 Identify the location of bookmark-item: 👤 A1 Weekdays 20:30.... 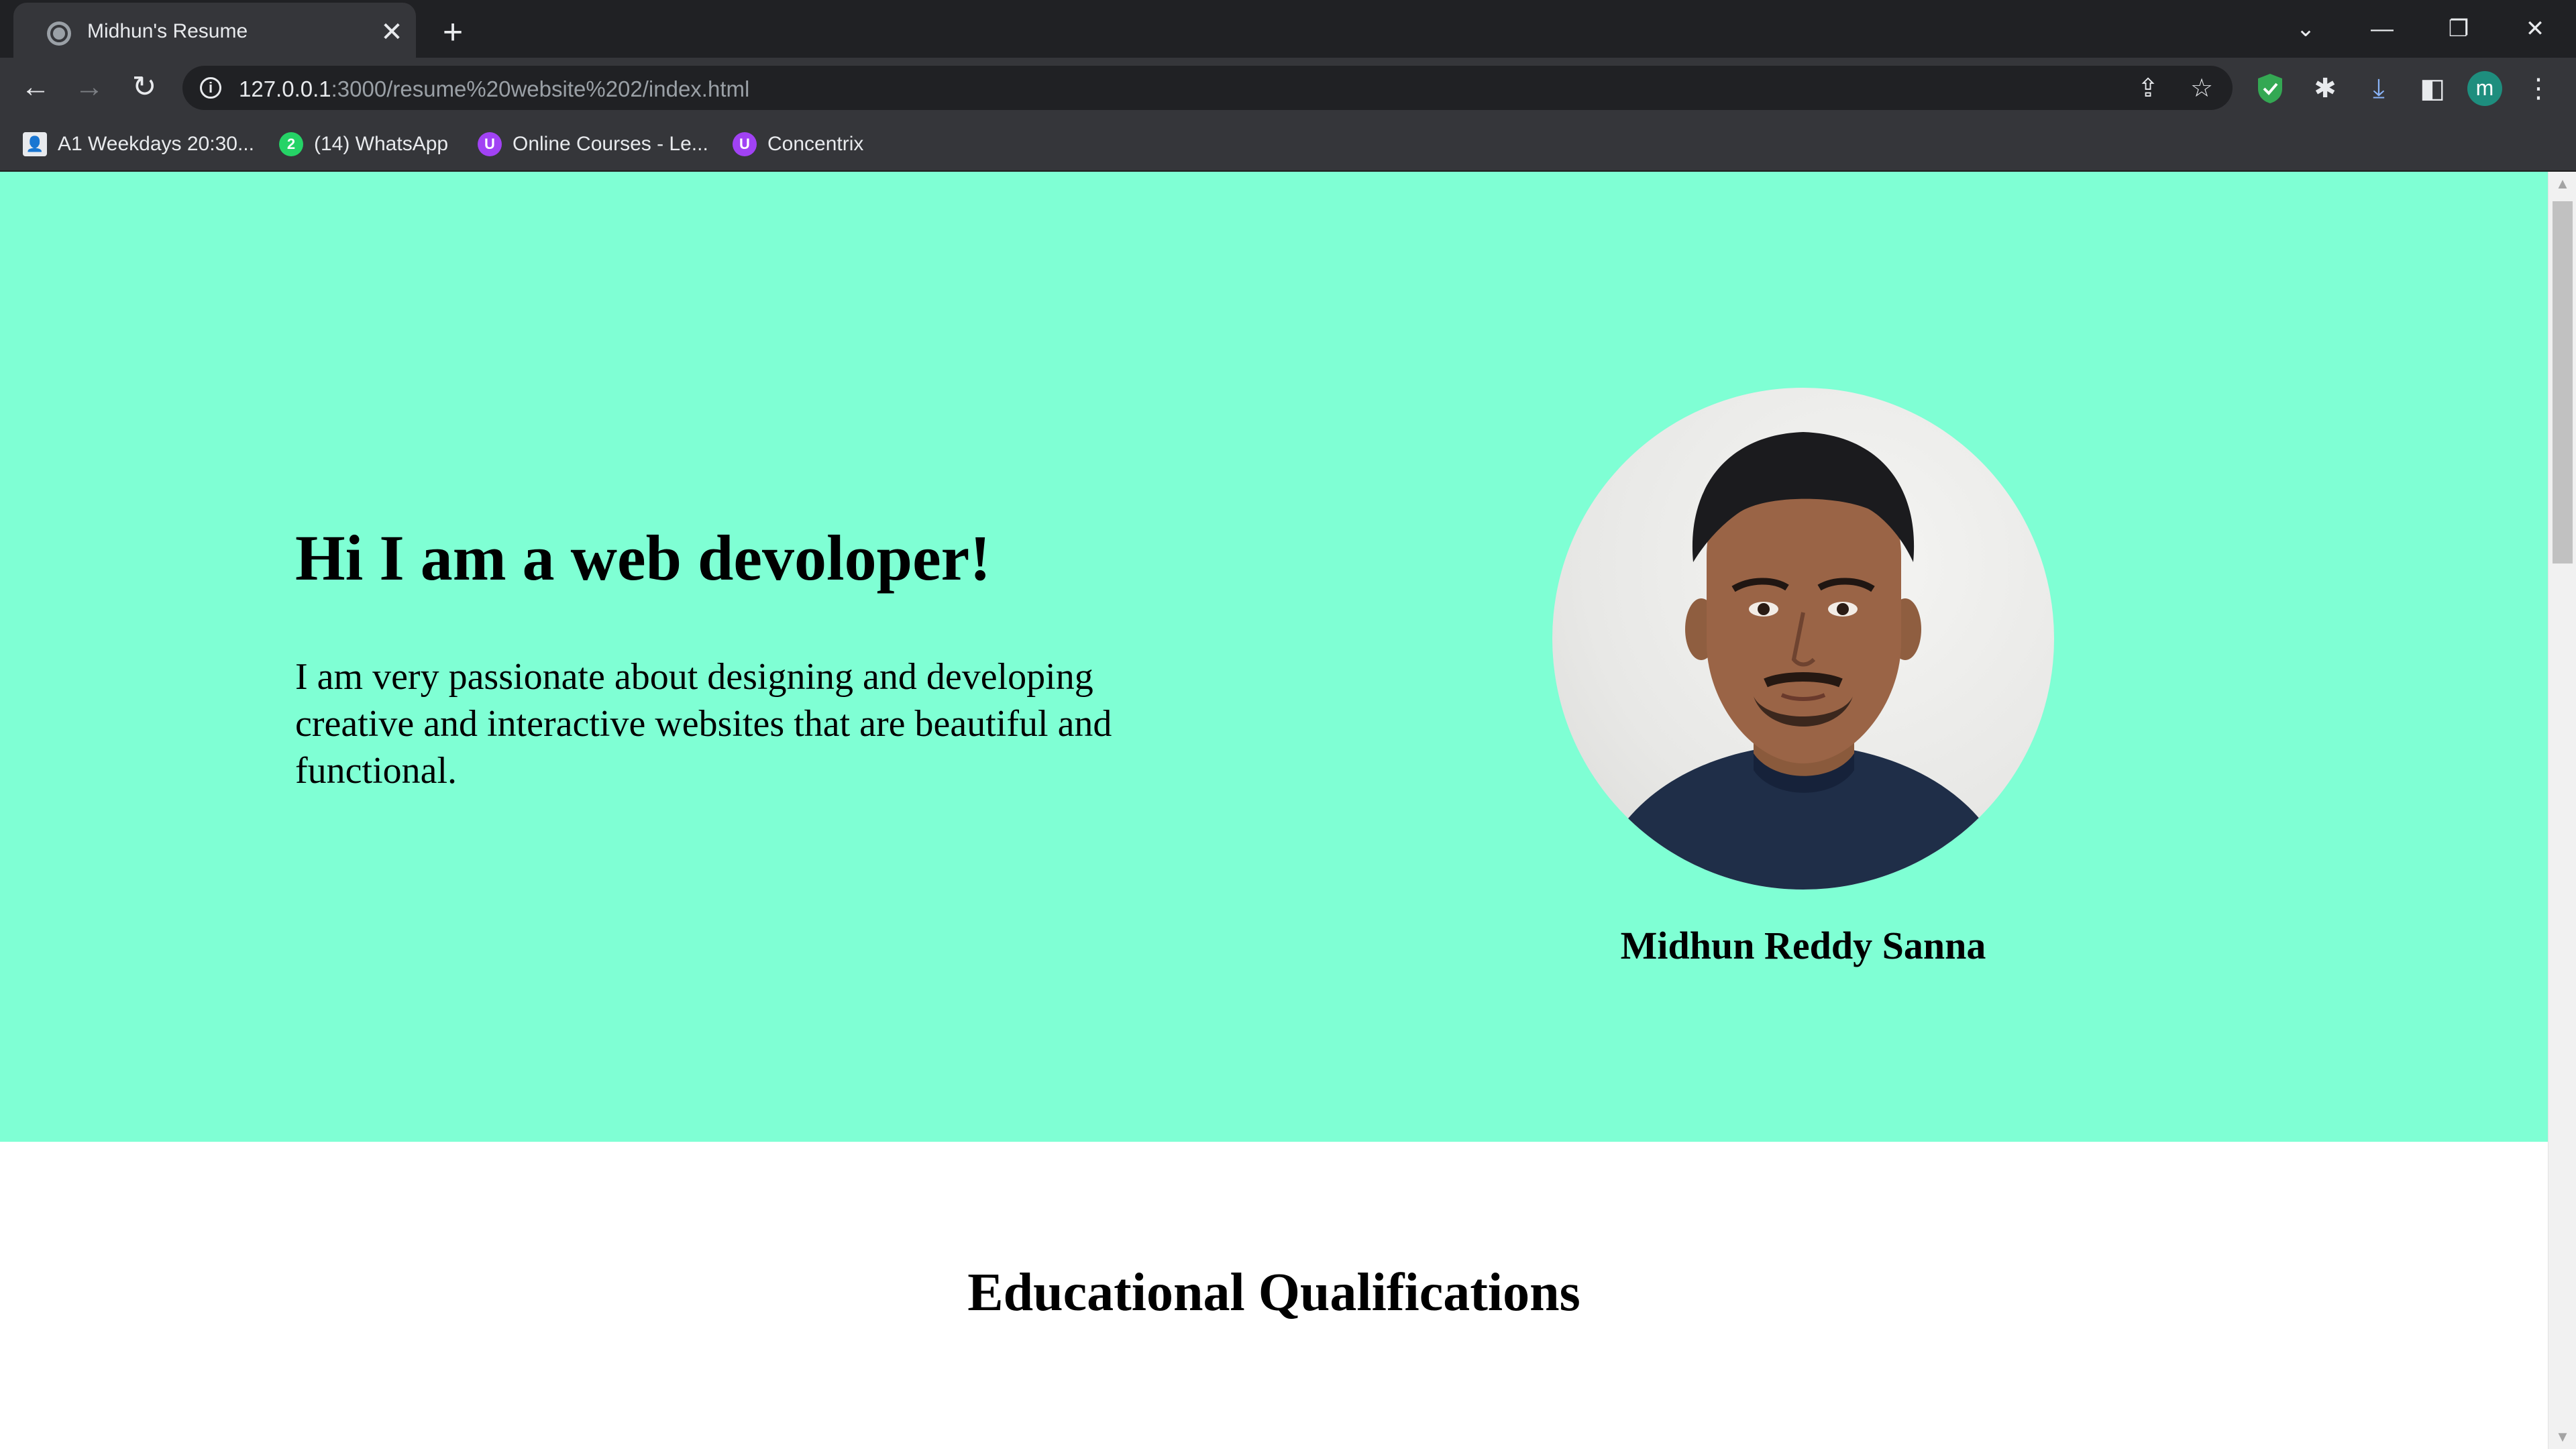
(138, 144).